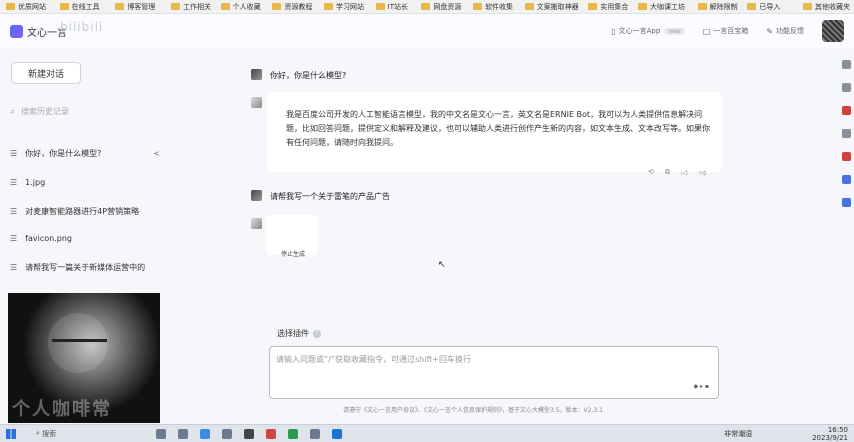 This screenshot has height=442, width=854. I want to click on taskbar: ⌕ 搜索 非常潮湿 16:50 2023/9/21, so click(427, 433).